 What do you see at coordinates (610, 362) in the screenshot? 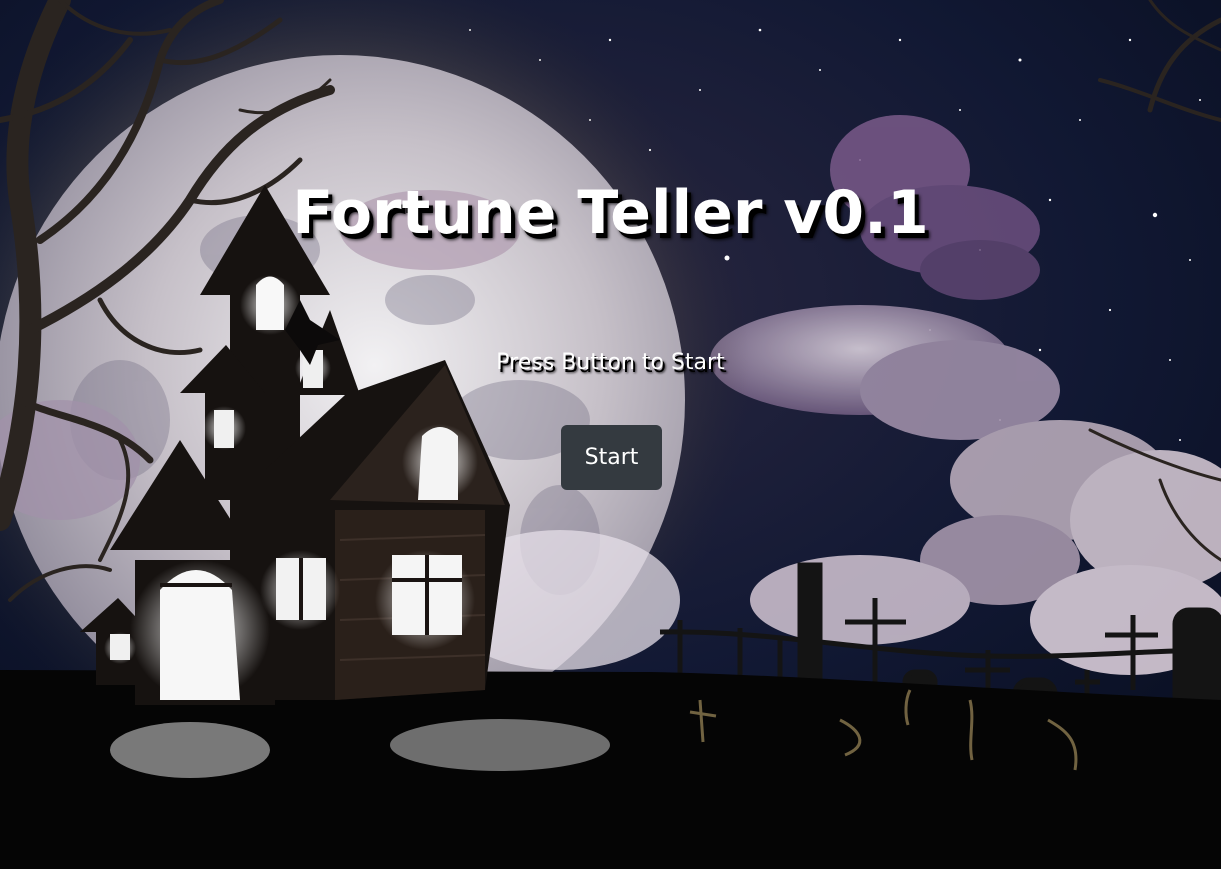
I see `start-instructions: Press Button to Start` at bounding box center [610, 362].